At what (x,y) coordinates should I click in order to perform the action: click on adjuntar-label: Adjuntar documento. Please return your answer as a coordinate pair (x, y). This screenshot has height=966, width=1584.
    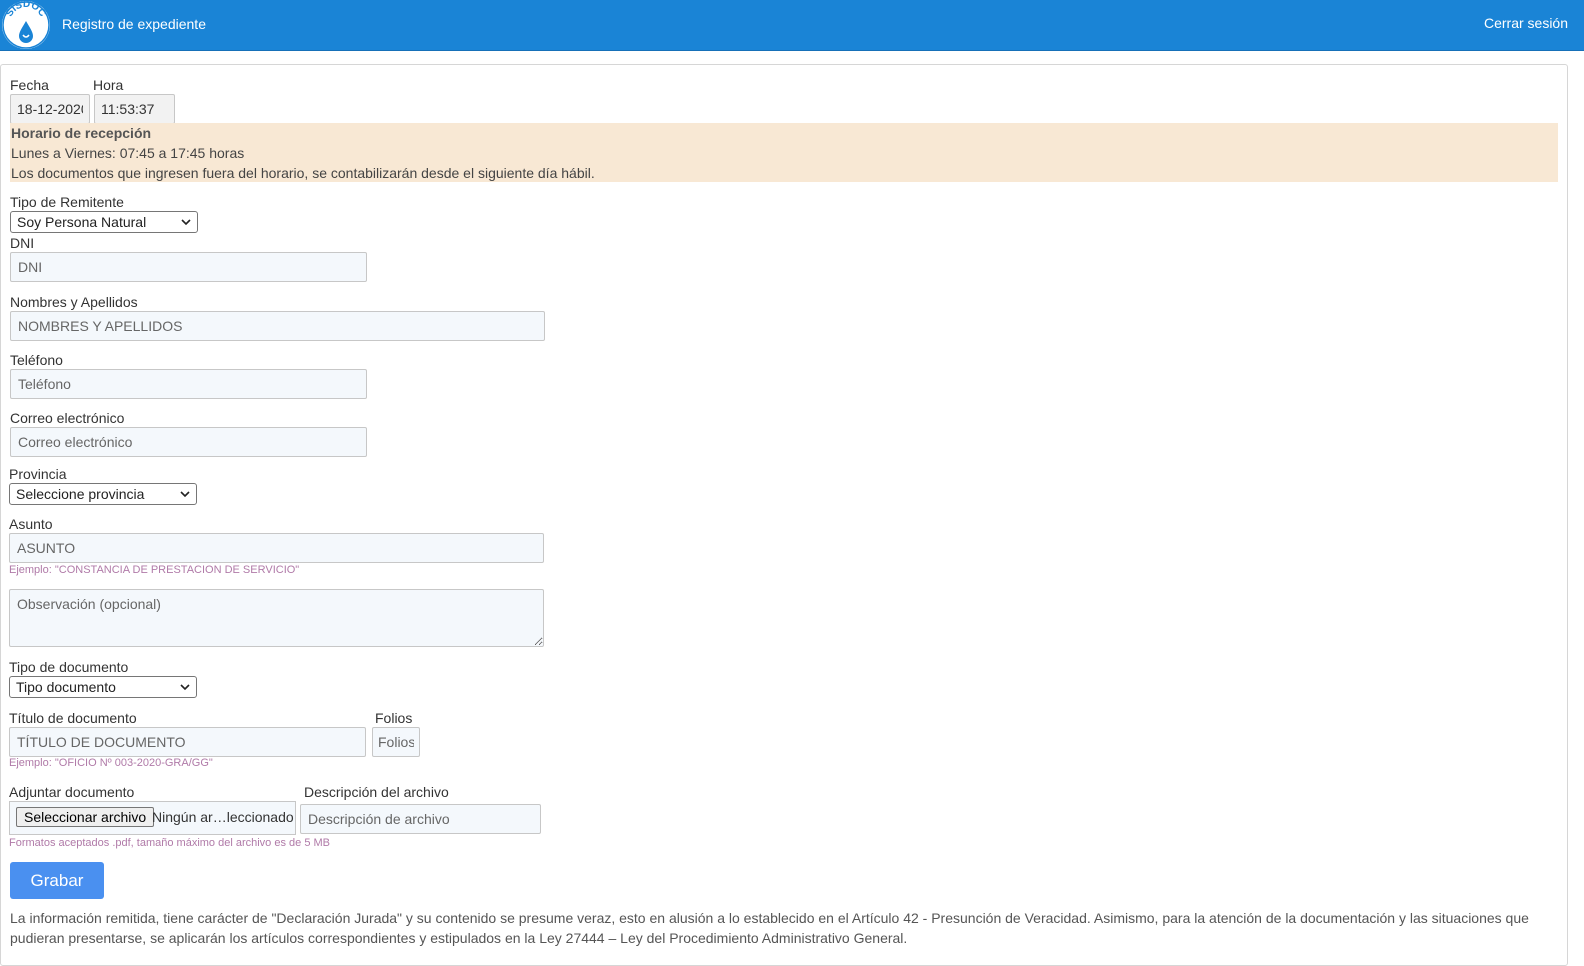
    Looking at the image, I should click on (72, 792).